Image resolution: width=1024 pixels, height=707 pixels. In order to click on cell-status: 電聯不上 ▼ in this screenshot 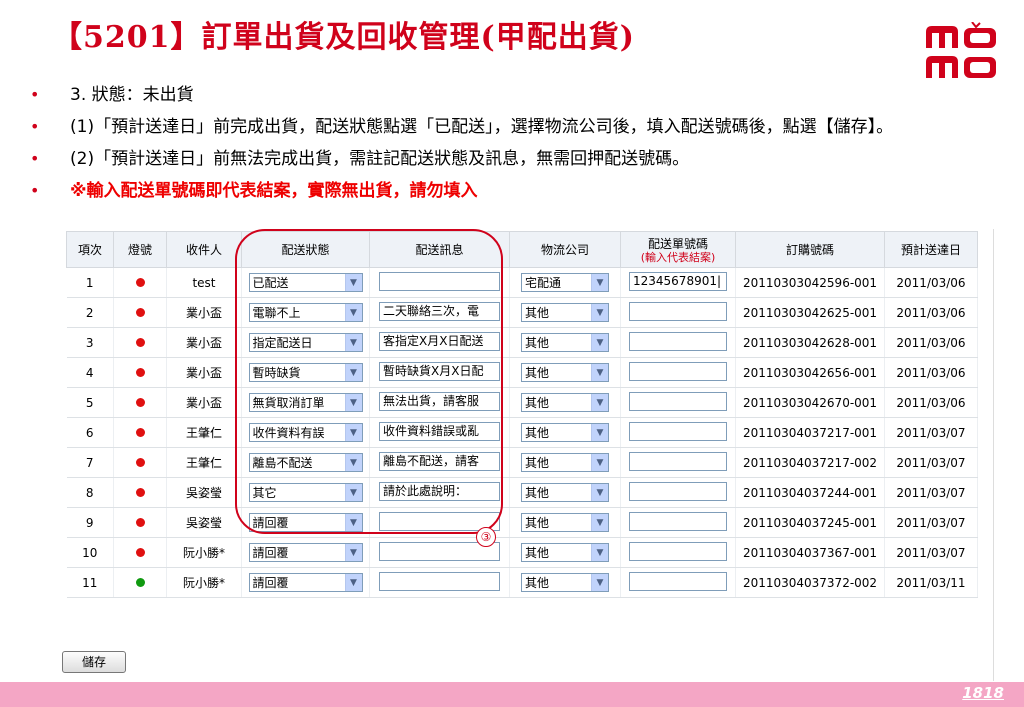, I will do `click(305, 312)`.